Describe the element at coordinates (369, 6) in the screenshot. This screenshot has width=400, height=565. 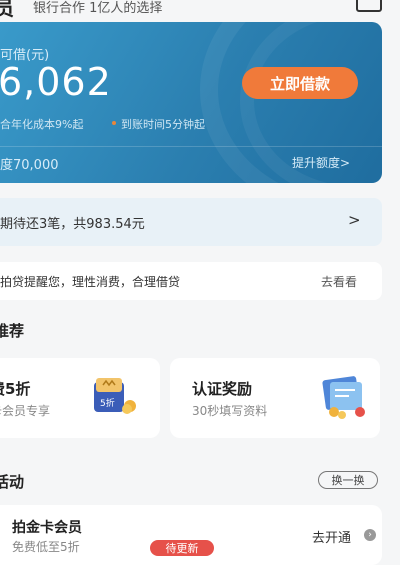
I see `message-icon` at that location.